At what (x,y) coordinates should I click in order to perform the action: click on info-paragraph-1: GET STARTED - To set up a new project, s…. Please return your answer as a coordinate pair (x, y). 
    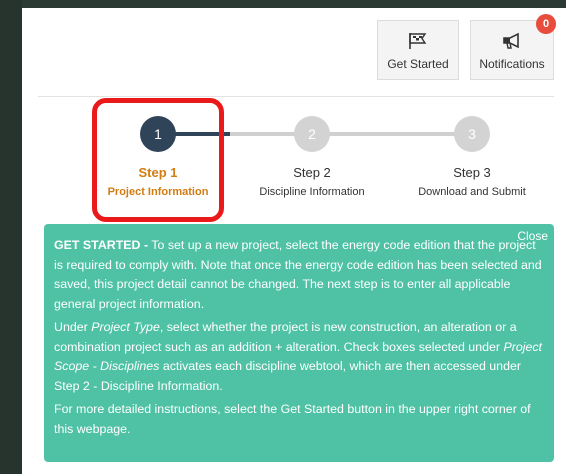
    Looking at the image, I should click on (299, 275).